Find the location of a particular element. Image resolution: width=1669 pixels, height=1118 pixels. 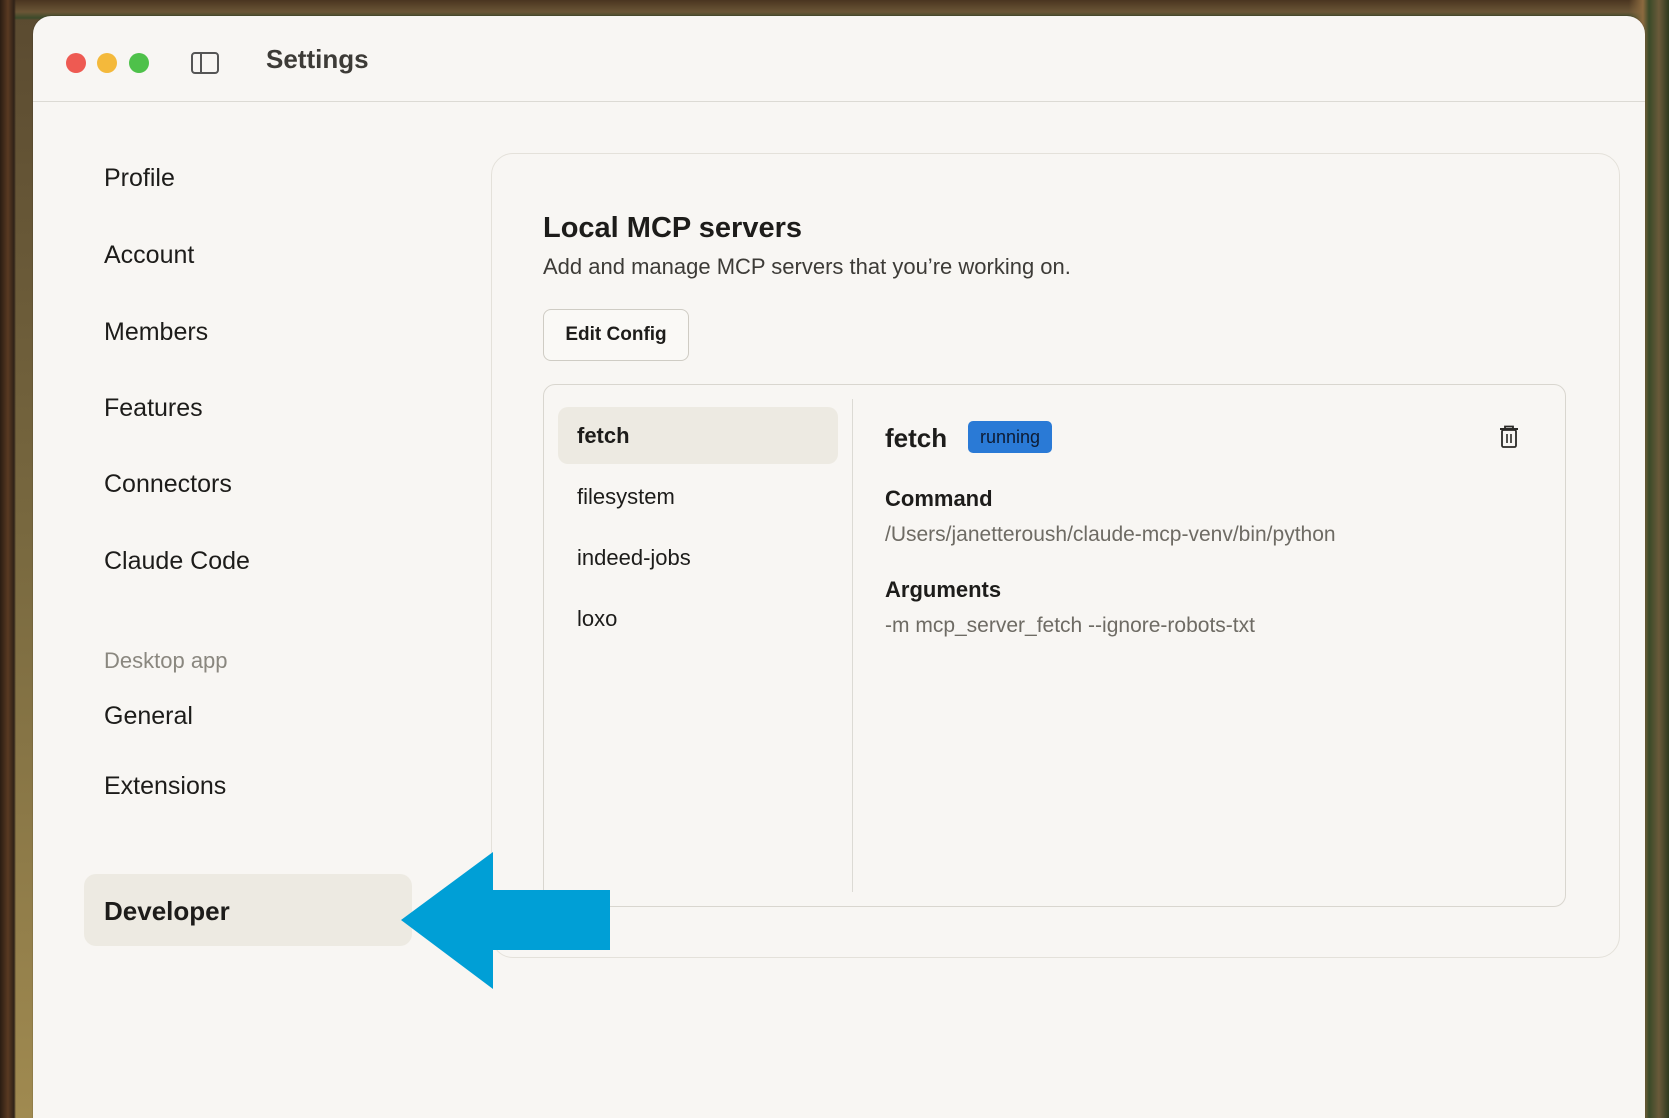

server-item-label: indeed-jobs is located at coordinates (634, 557).